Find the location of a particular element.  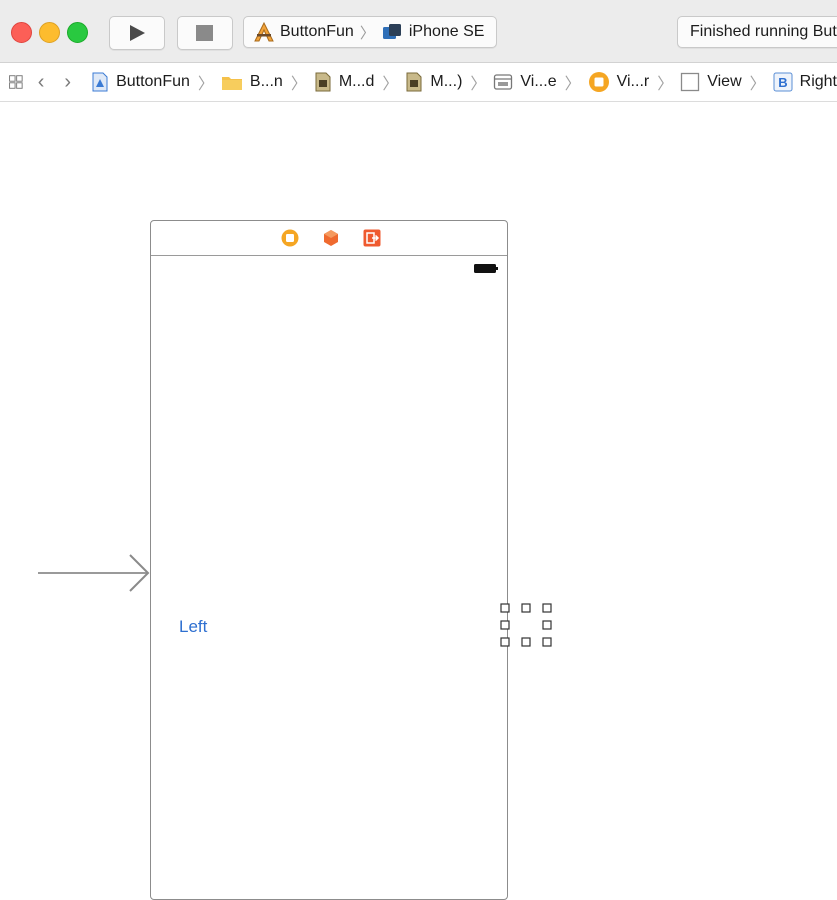

stop-icon is located at coordinates (204, 33).